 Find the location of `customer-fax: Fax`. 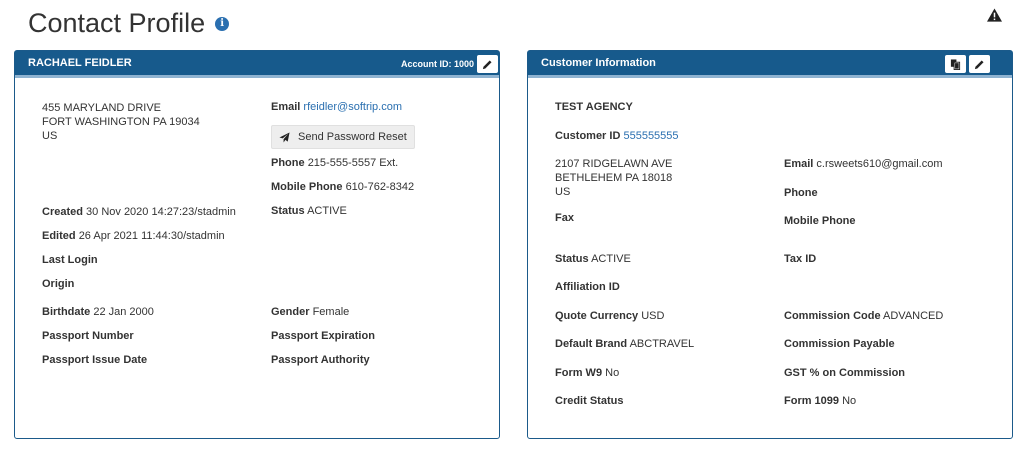

customer-fax: Fax is located at coordinates (564, 218).